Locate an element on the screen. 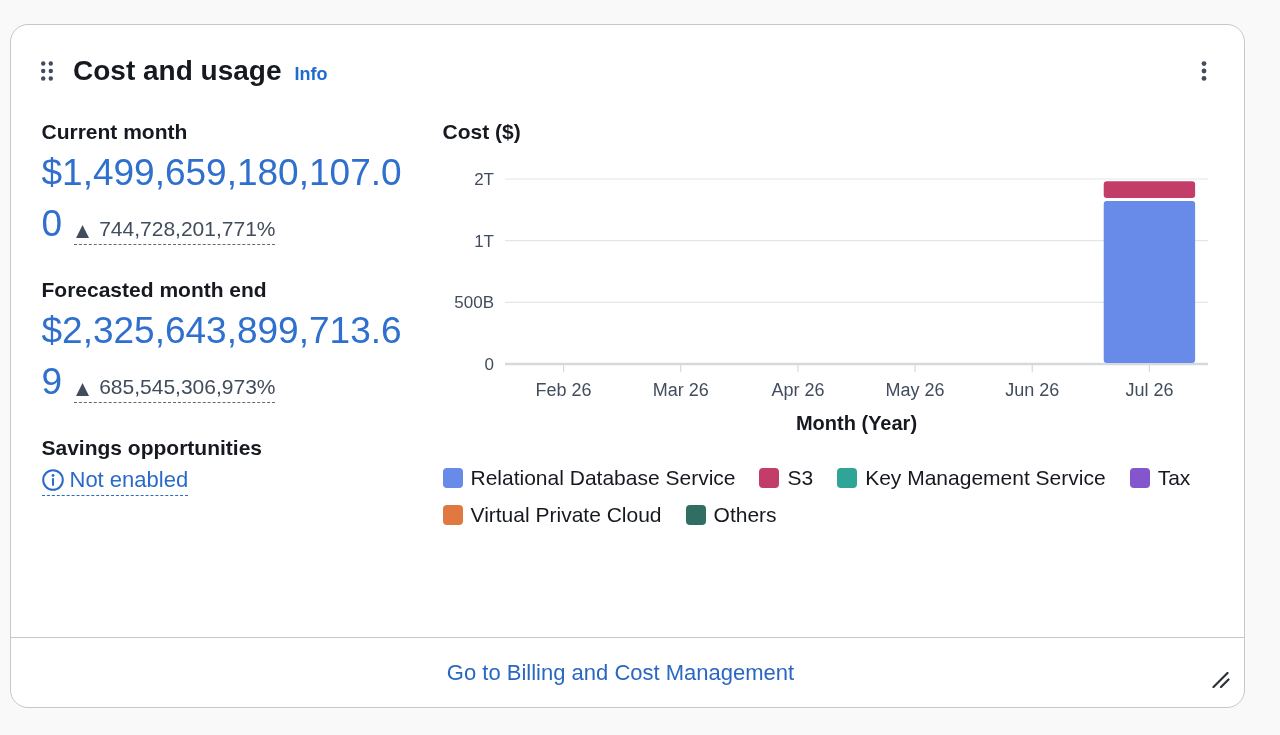 This screenshot has height=735, width=1280. axis-tick-label: Apr 26 is located at coordinates (797, 389).